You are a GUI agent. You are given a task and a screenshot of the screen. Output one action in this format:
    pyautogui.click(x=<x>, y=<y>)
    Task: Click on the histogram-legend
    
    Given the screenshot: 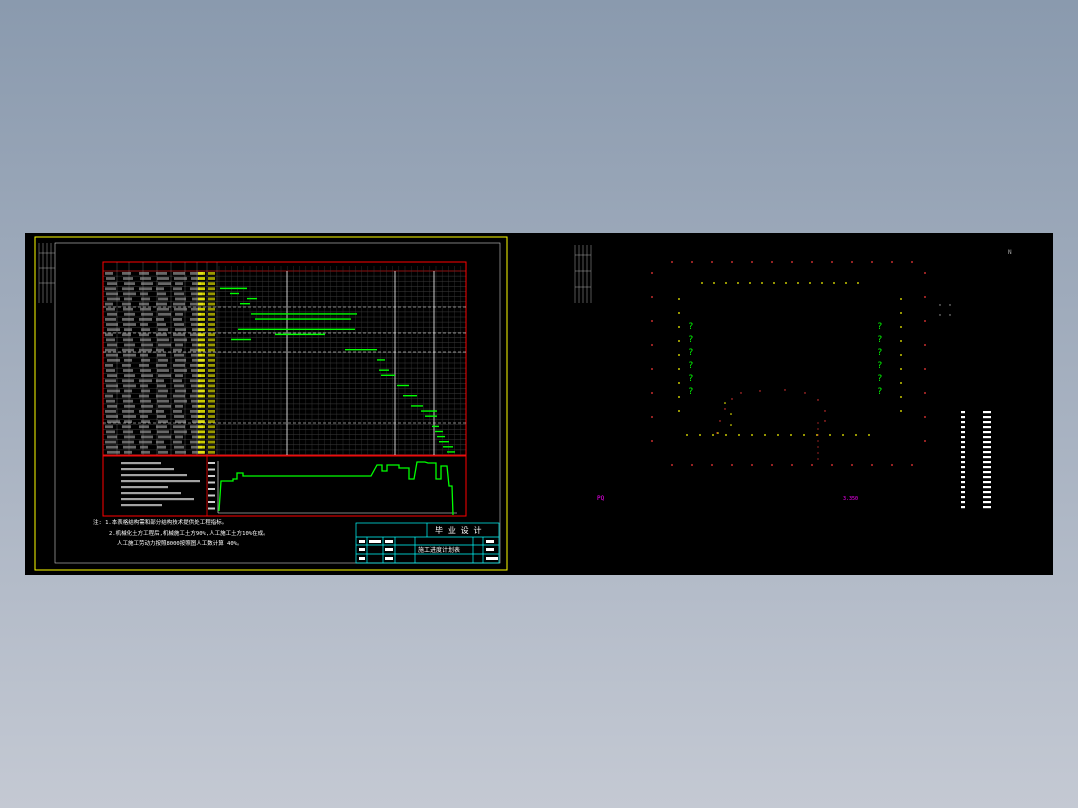 What is the action you would take?
    pyautogui.click(x=160, y=484)
    